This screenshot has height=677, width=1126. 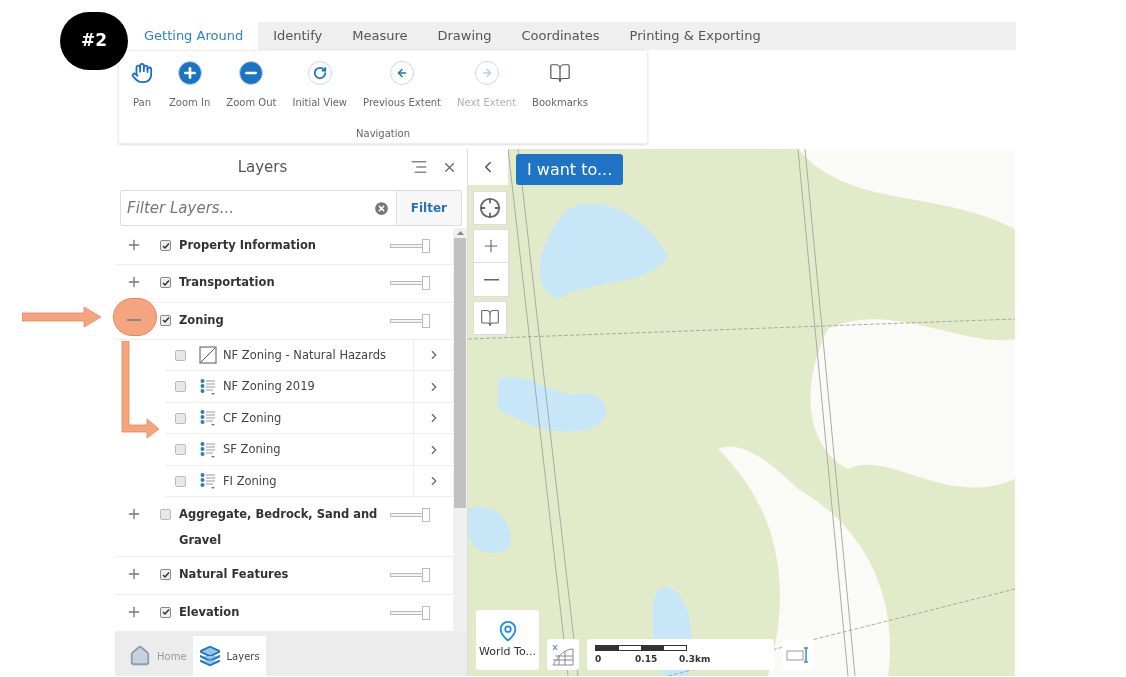 What do you see at coordinates (250, 481) in the screenshot?
I see `layer-name: FI Zoning` at bounding box center [250, 481].